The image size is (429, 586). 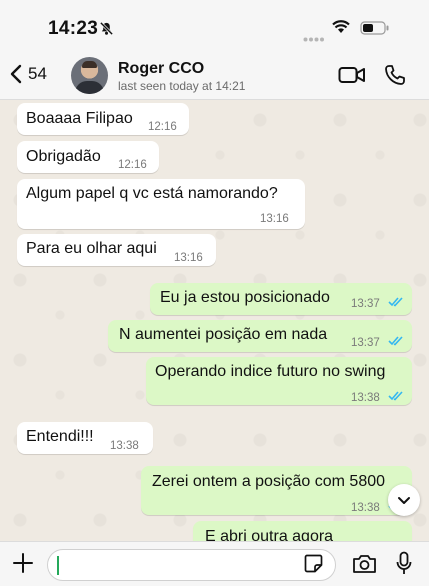 What do you see at coordinates (313, 566) in the screenshot?
I see `sticker-icon` at bounding box center [313, 566].